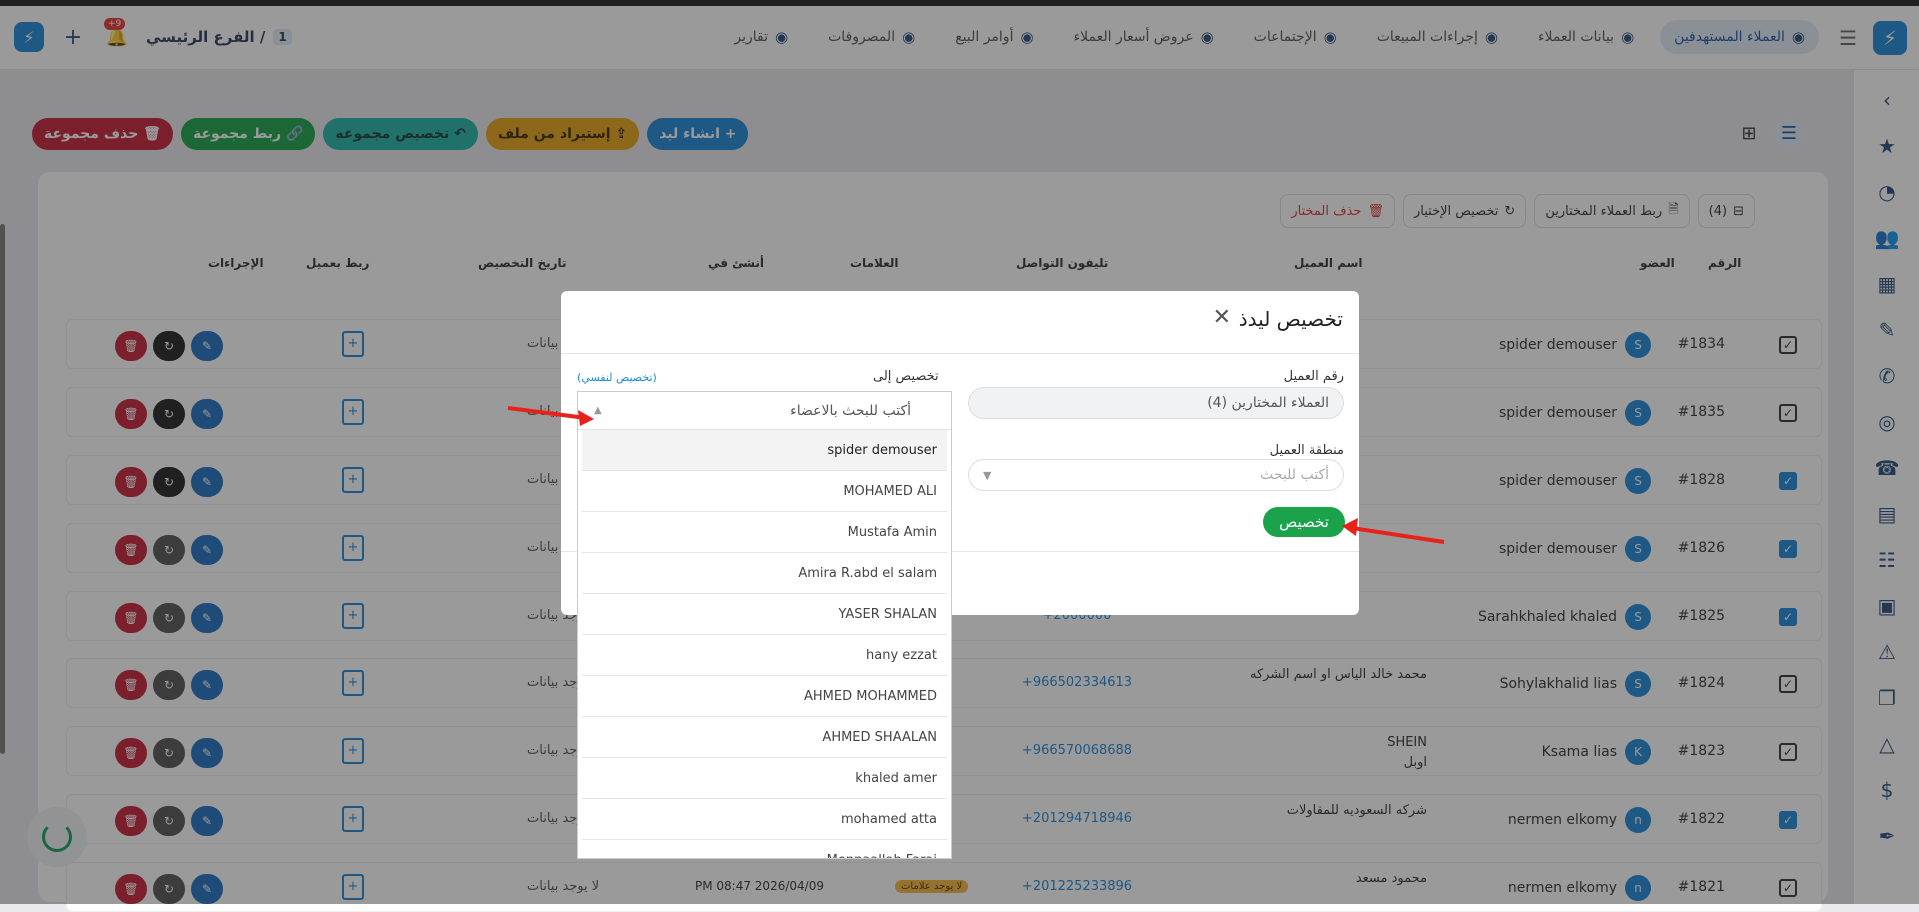 The height and width of the screenshot is (912, 1919). Describe the element at coordinates (1398, 535) in the screenshot. I see `arrow-to-submit` at that location.